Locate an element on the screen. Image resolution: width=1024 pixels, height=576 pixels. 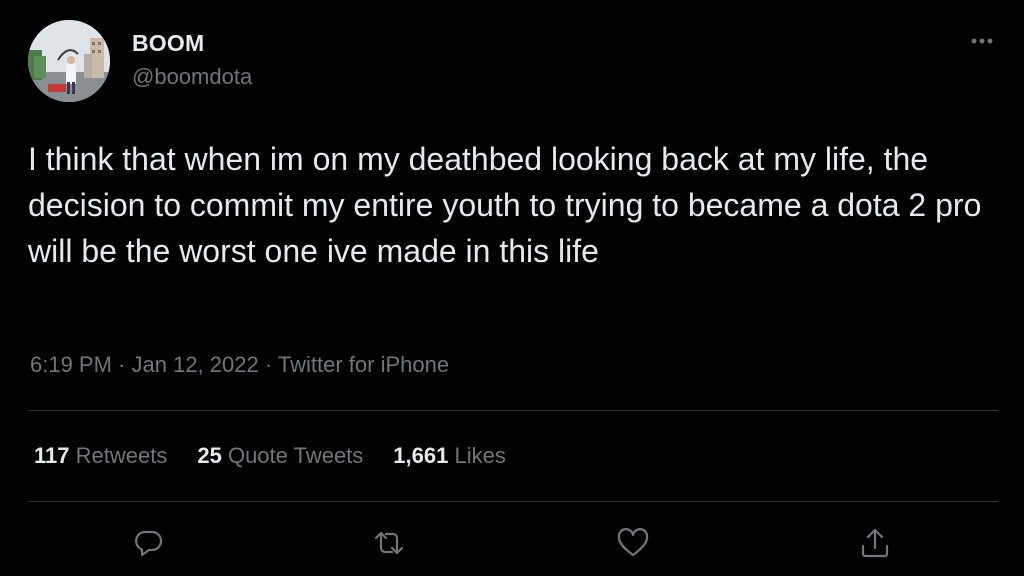
author-handle: @boomdota is located at coordinates (192, 77).